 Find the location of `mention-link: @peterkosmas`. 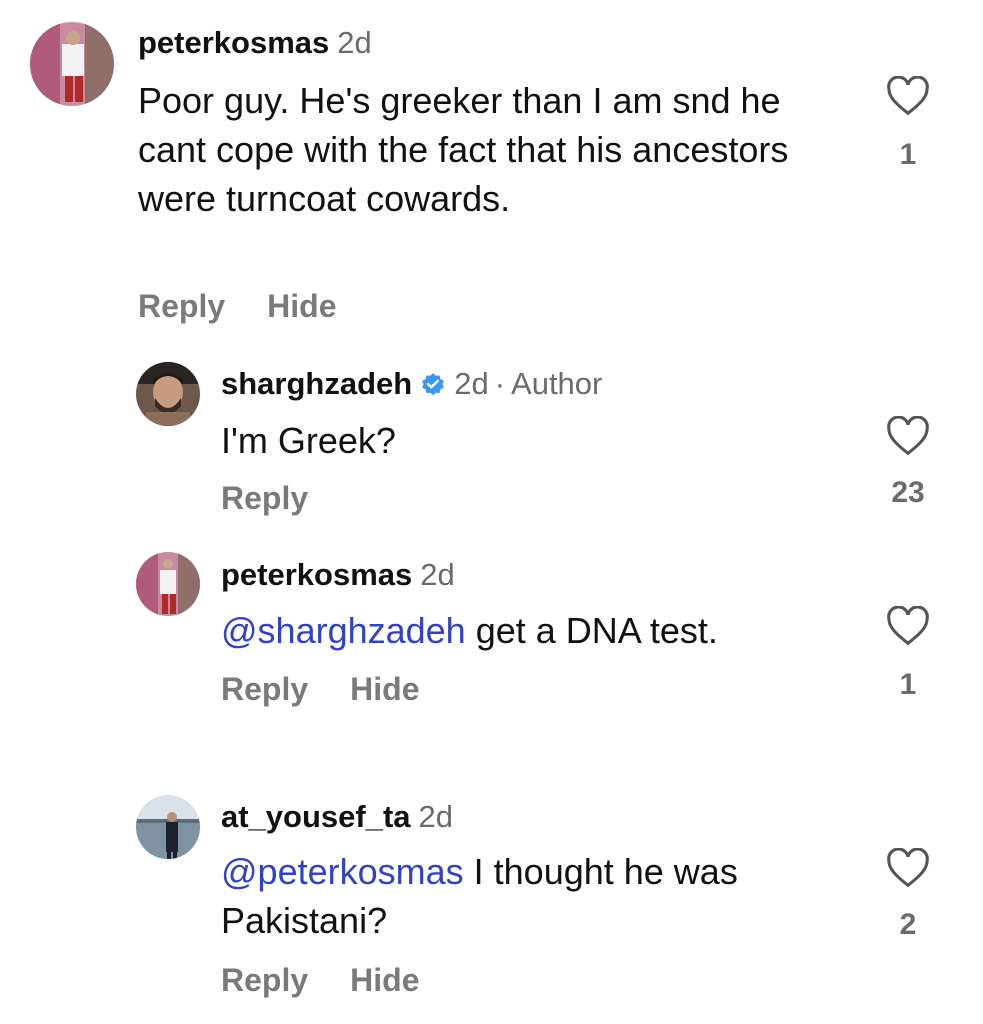

mention-link: @peterkosmas is located at coordinates (342, 871).